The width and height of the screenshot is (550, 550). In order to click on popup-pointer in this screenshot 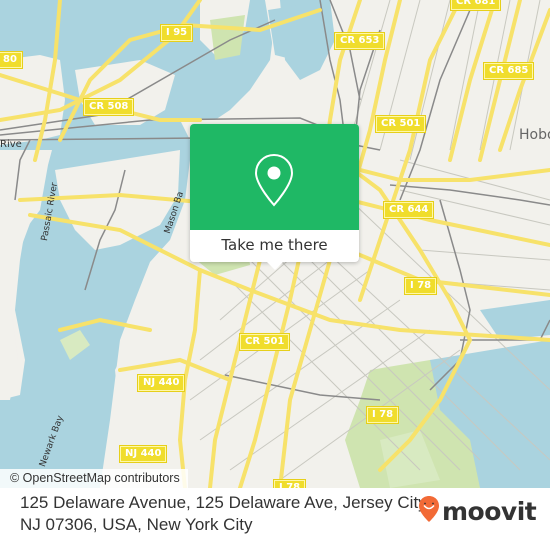, I will do `click(275, 266)`.